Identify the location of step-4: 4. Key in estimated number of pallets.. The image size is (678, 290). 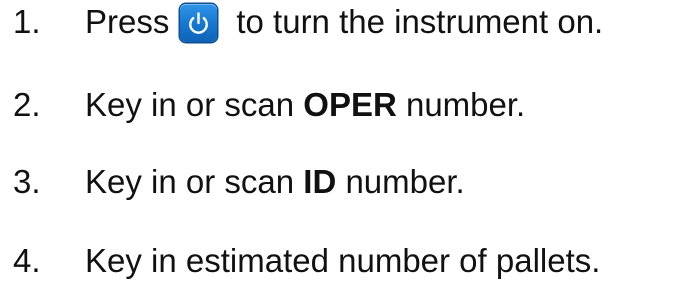
(306, 261).